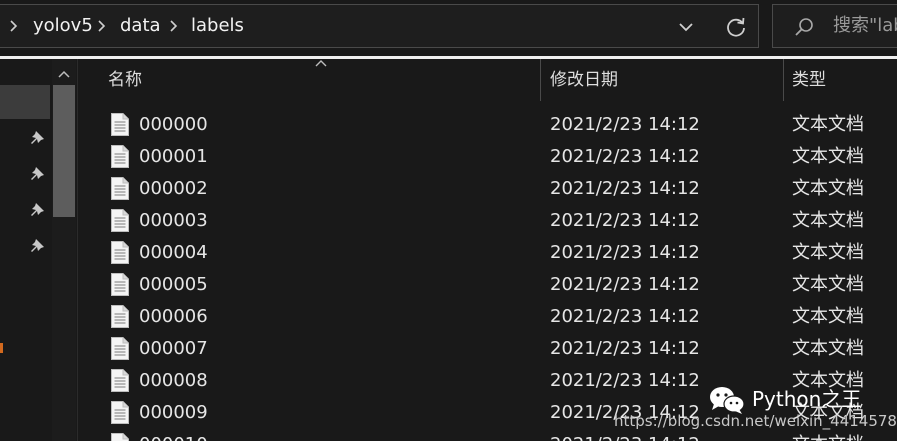 The height and width of the screenshot is (441, 897). I want to click on file-row: 000005 2021/2/23 14:12 文本文档, so click(487, 285).